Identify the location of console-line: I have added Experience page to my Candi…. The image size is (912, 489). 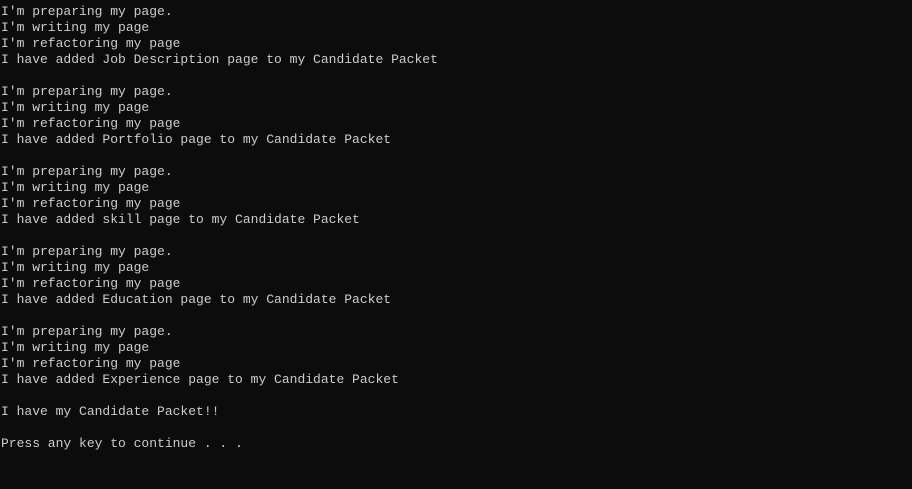
(200, 379).